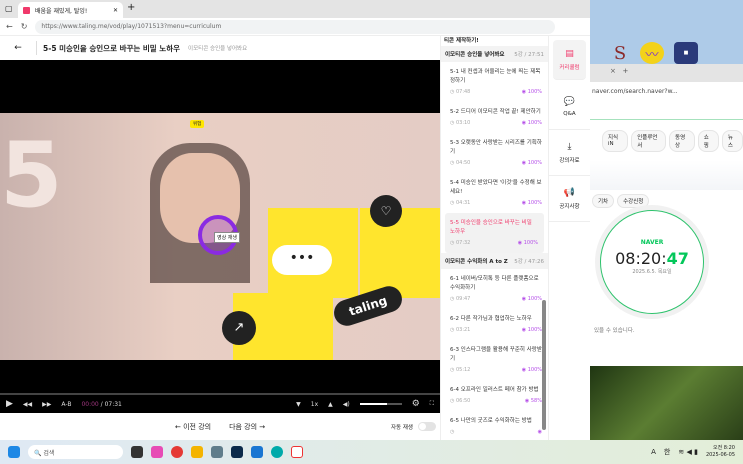 The width and height of the screenshot is (743, 464). What do you see at coordinates (302, 260) in the screenshot?
I see `speech-bubble: •••` at bounding box center [302, 260].